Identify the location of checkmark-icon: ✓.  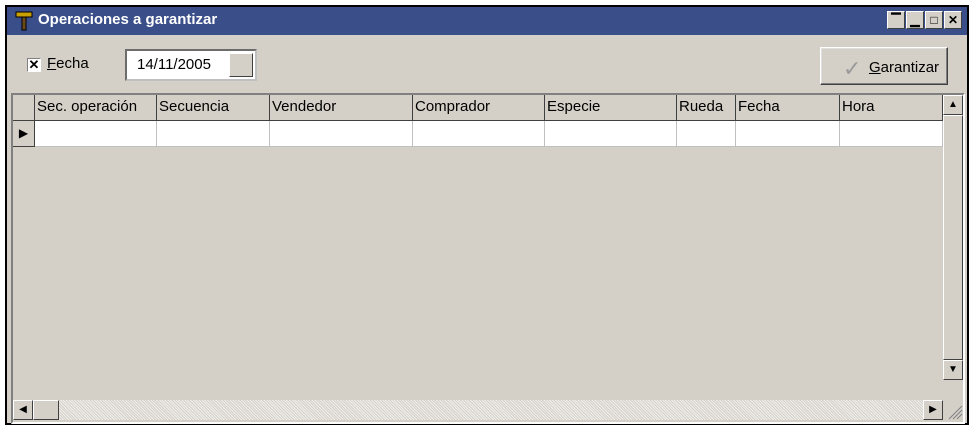
(852, 68).